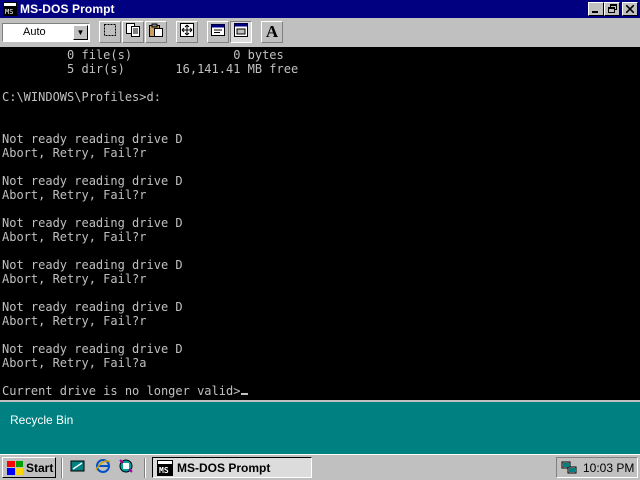 The height and width of the screenshot is (480, 640). I want to click on msdos-app-icon: MS, so click(10, 9).